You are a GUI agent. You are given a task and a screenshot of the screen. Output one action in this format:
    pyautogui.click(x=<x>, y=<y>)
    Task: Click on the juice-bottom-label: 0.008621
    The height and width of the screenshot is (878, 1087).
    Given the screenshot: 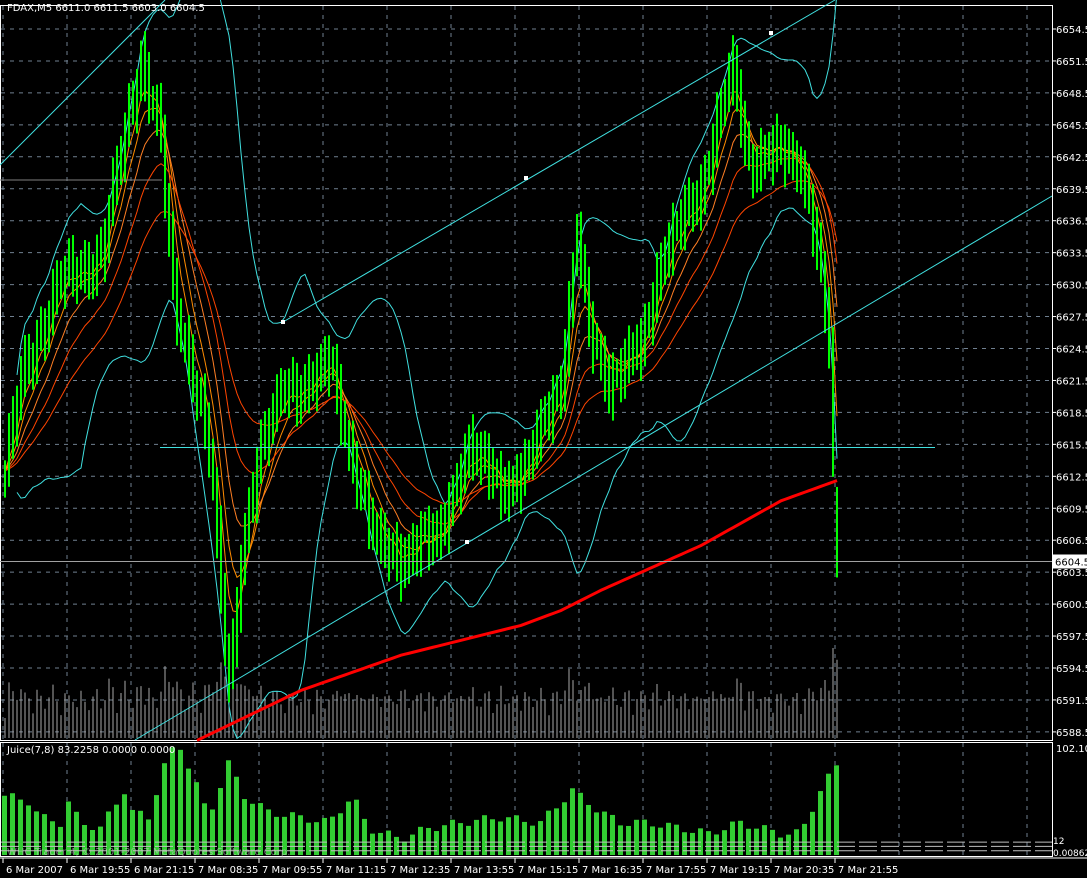 What is the action you would take?
    pyautogui.click(x=1070, y=854)
    